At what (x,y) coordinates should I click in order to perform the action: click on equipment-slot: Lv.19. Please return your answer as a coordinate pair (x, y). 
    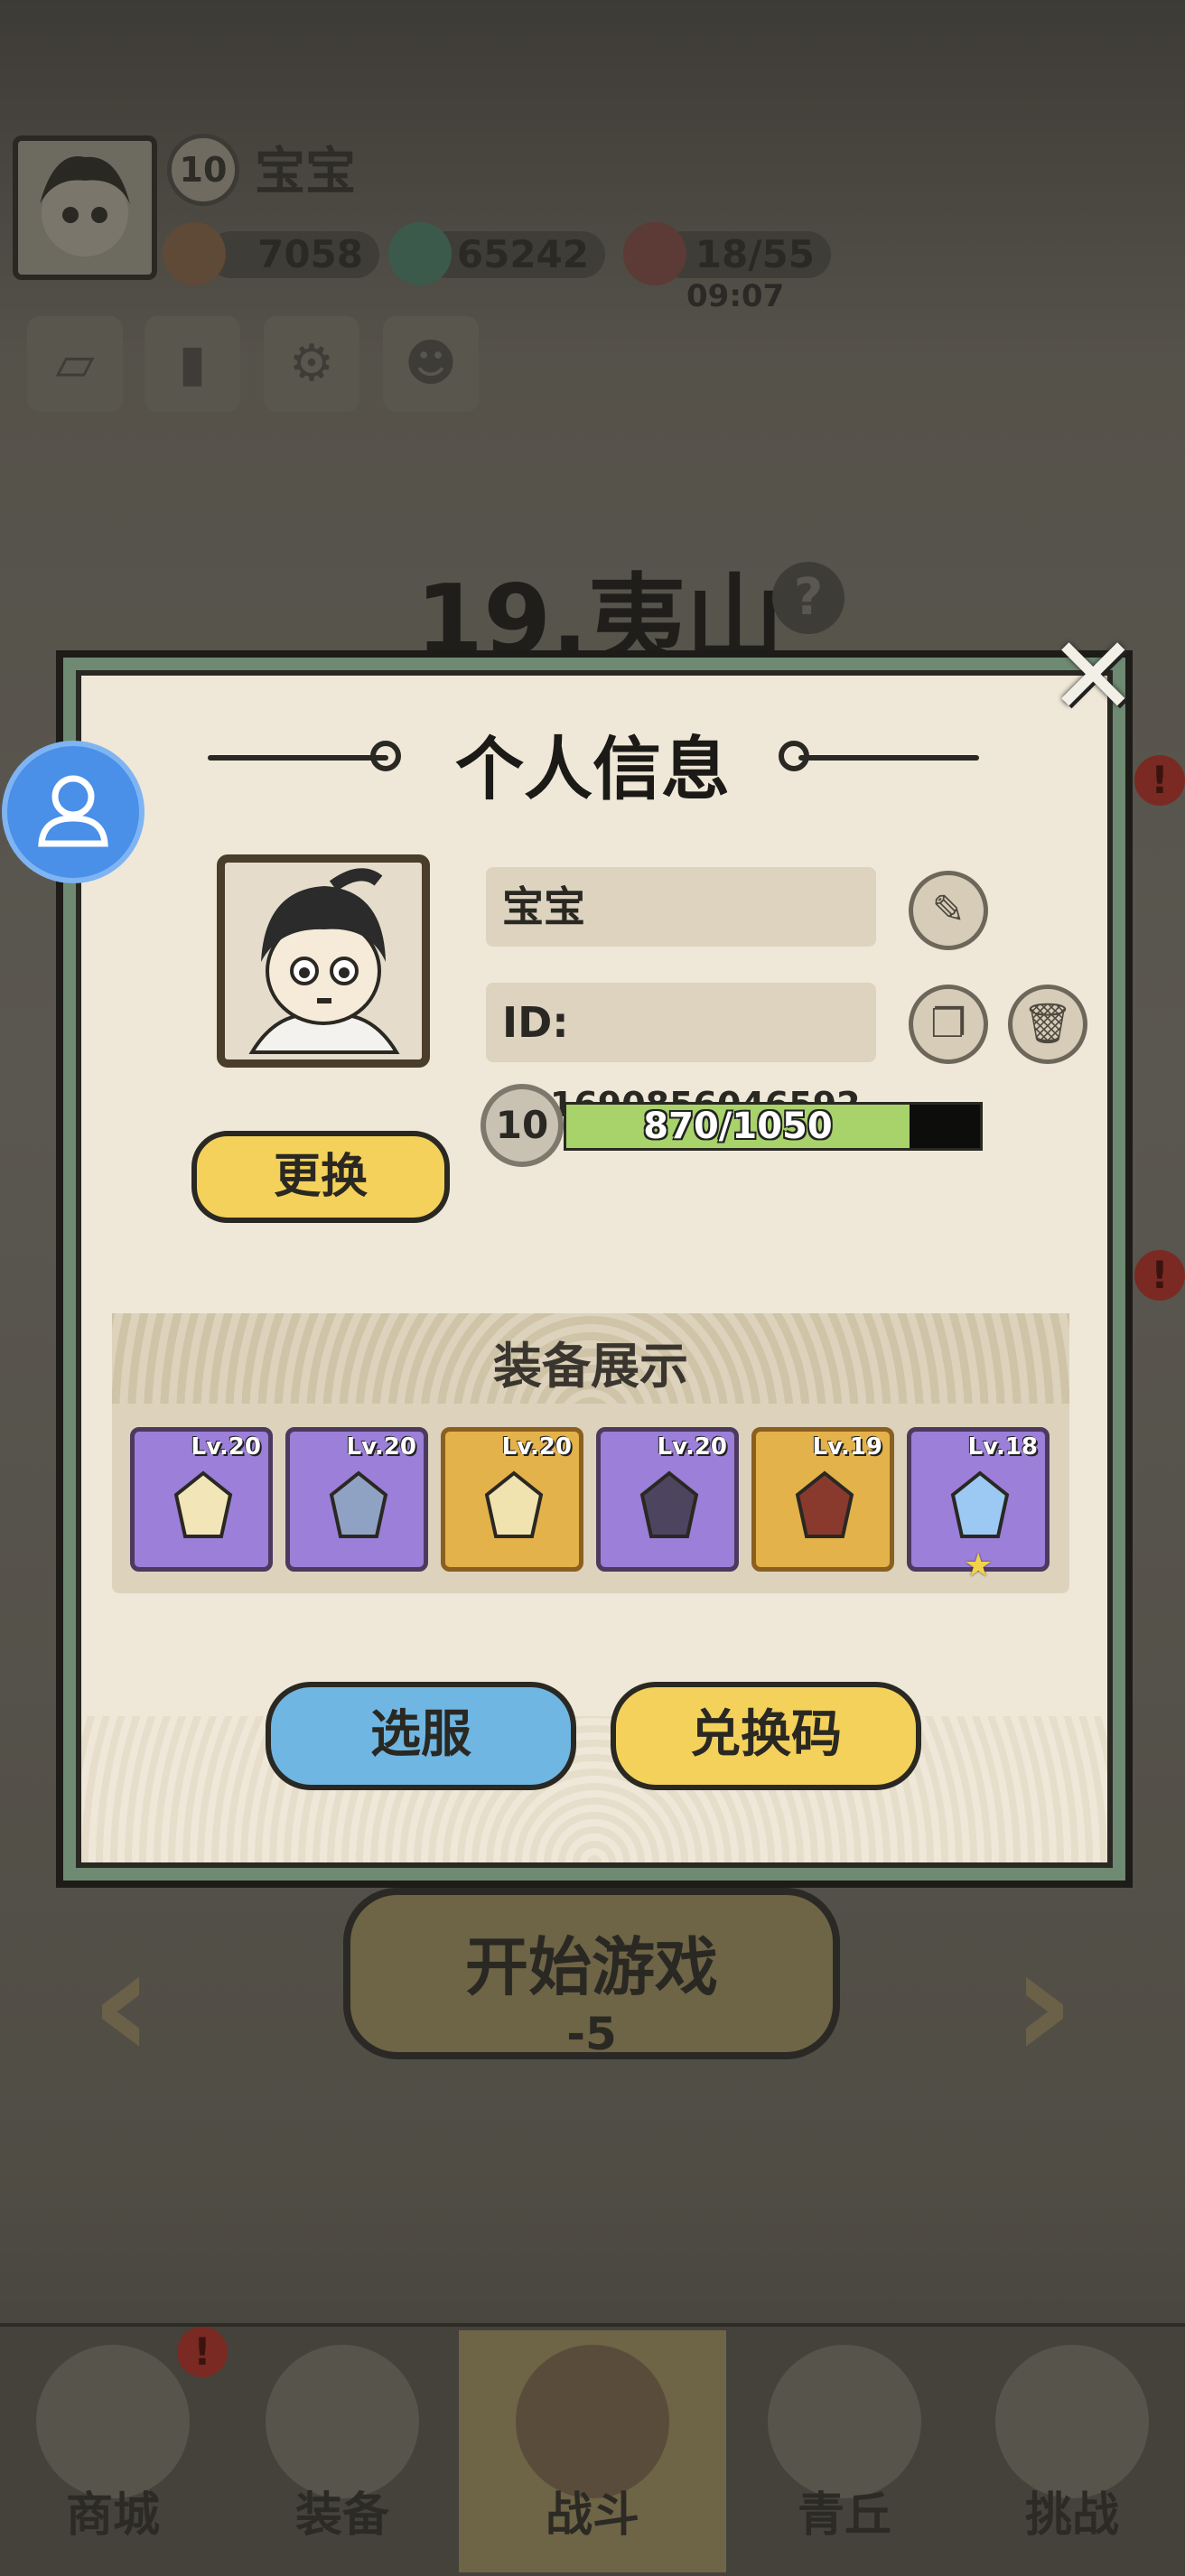
    Looking at the image, I should click on (822, 1499).